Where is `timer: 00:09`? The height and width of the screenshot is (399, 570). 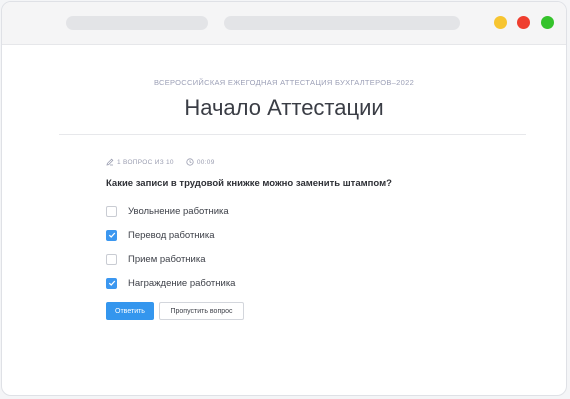
timer: 00:09 is located at coordinates (205, 162).